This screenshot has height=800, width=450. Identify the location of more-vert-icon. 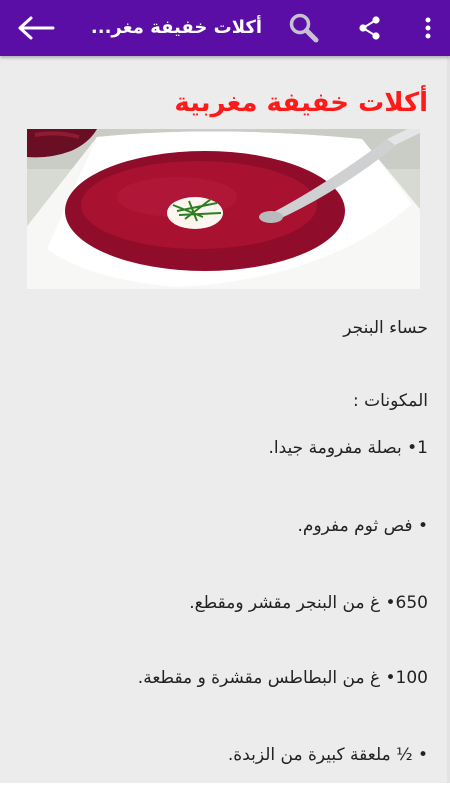
(428, 28).